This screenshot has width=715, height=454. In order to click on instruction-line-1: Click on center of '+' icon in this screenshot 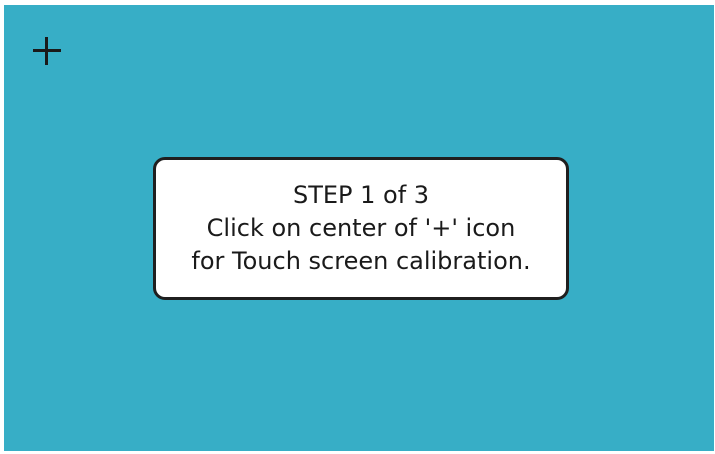, I will do `click(361, 228)`.